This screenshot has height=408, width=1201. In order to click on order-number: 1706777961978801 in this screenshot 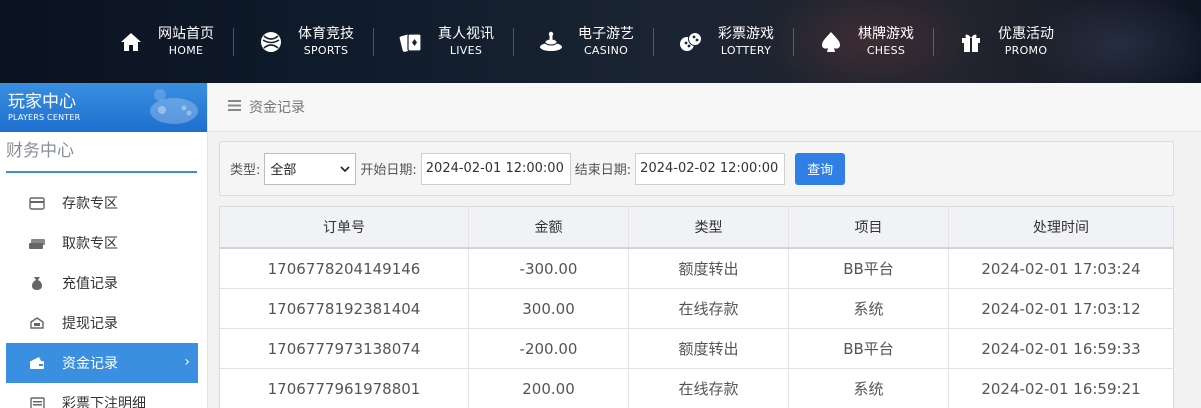, I will do `click(344, 388)`.